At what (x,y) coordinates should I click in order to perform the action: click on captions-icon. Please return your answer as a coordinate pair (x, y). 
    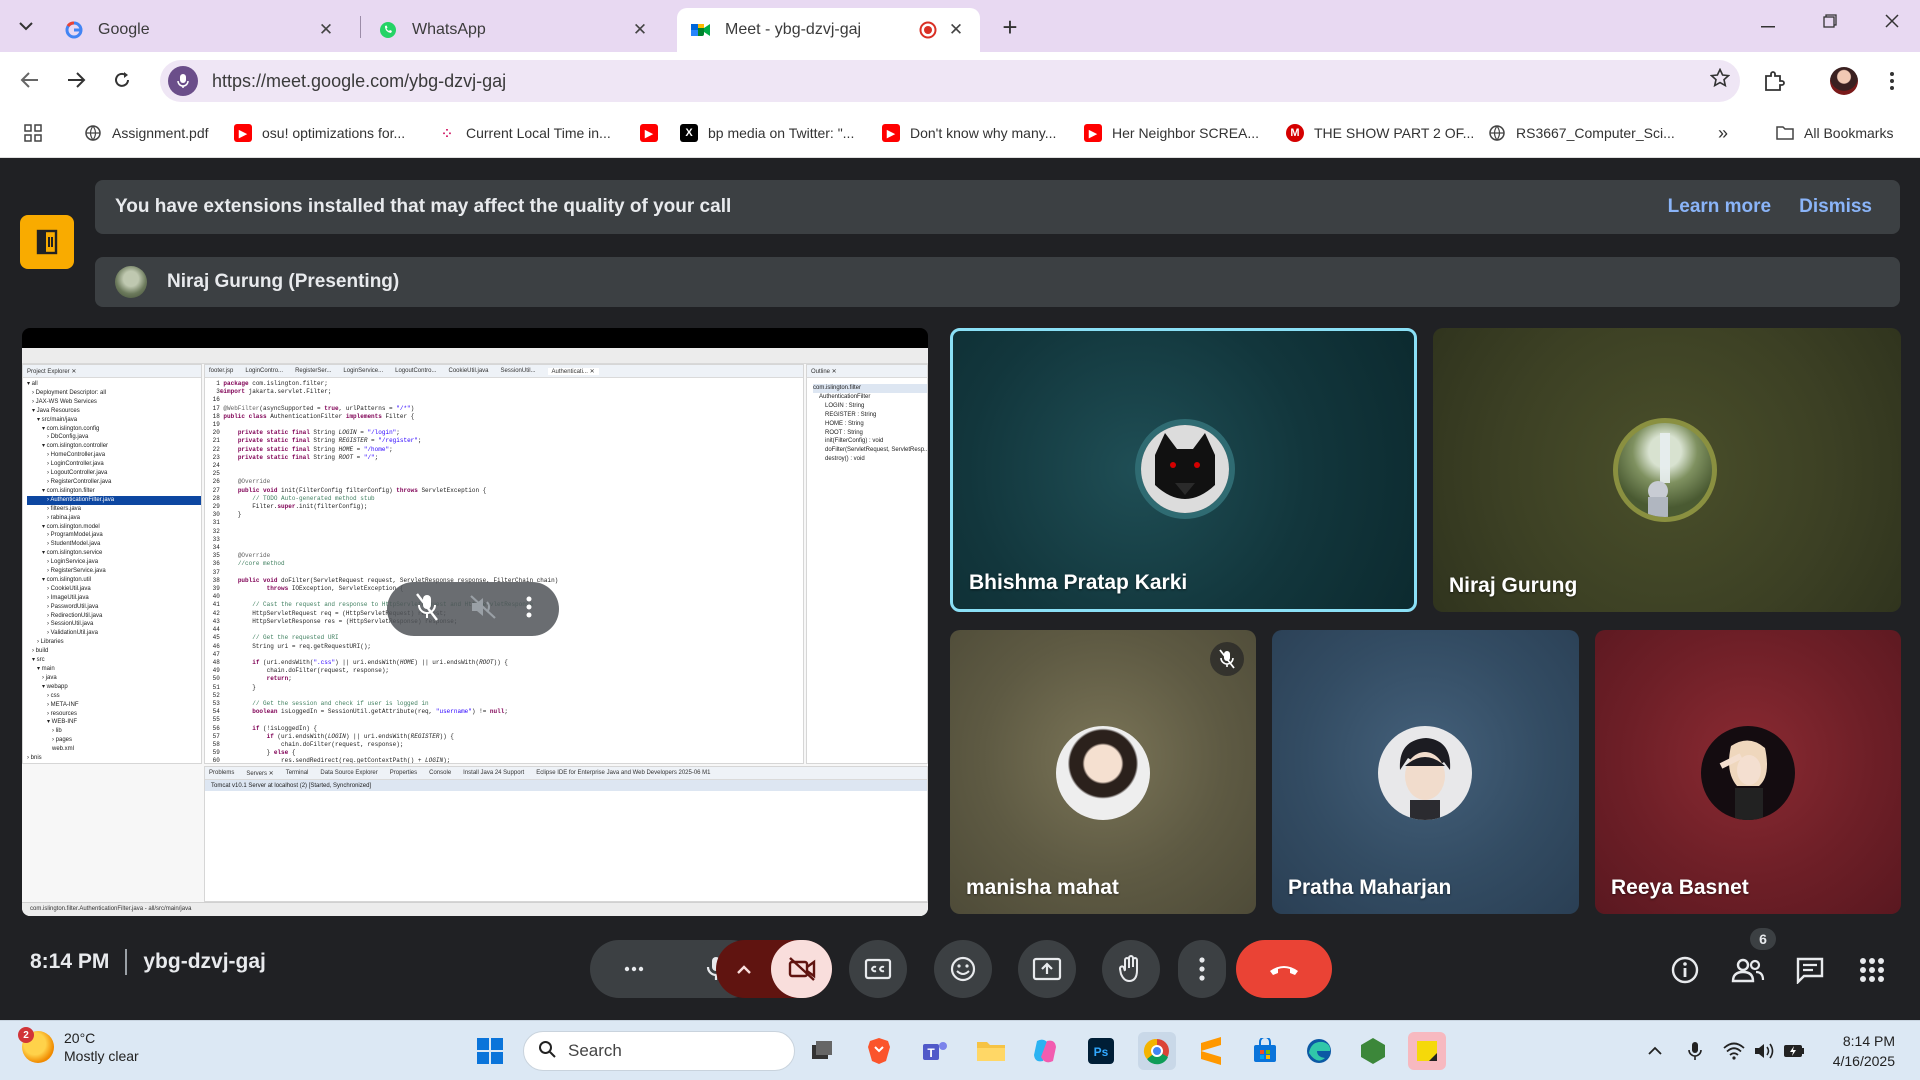
    Looking at the image, I should click on (878, 969).